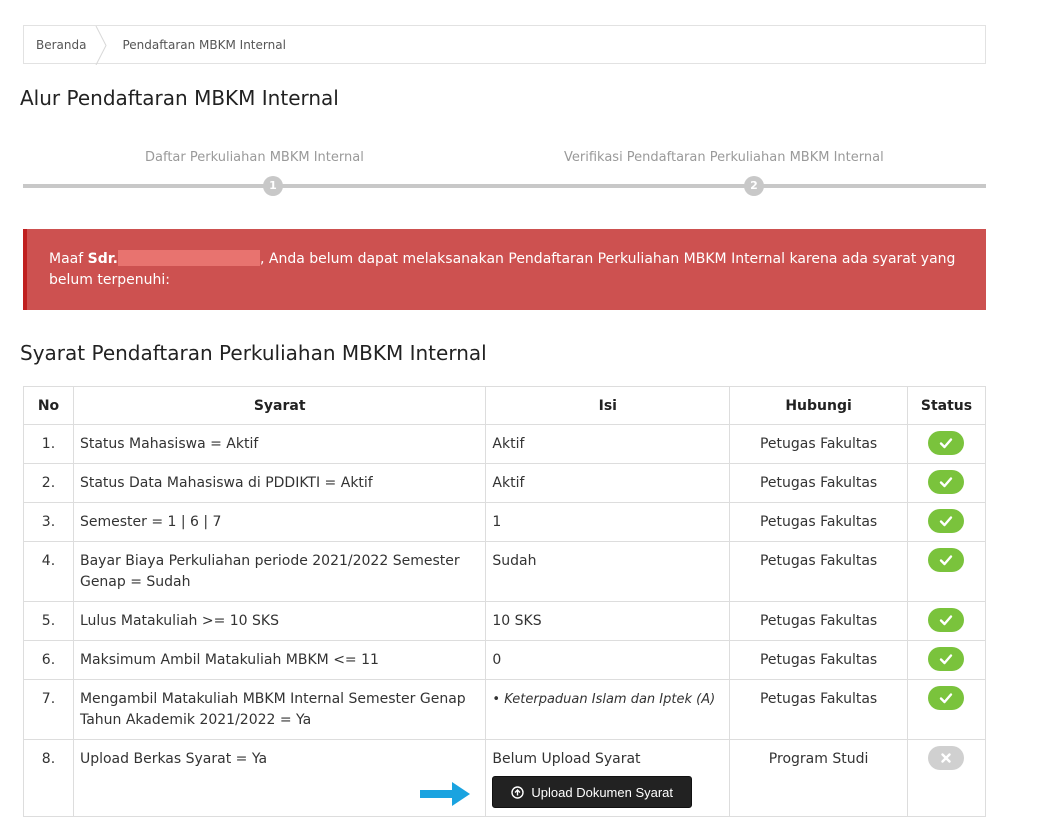  I want to click on row-syarat: Semester = 1 | 6 | 7, so click(279, 522).